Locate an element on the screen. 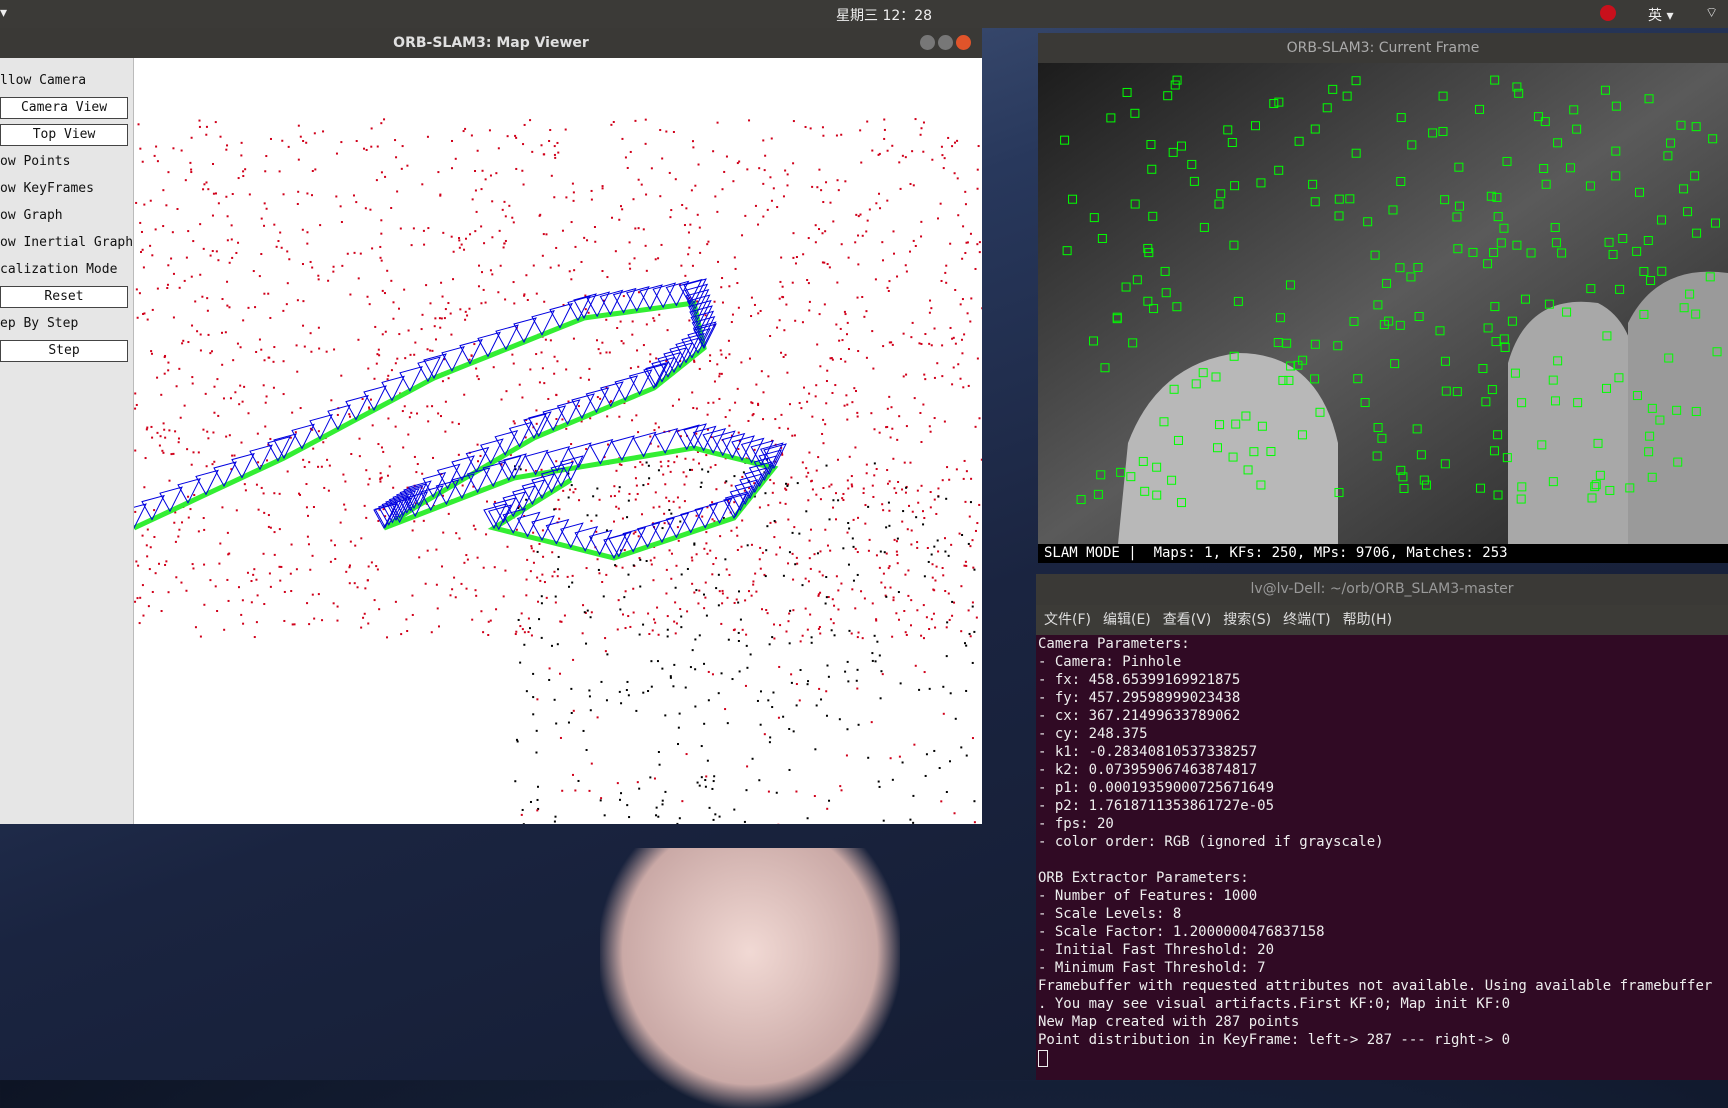 This screenshot has width=1728, height=1108. panel-button: Step is located at coordinates (64, 351).